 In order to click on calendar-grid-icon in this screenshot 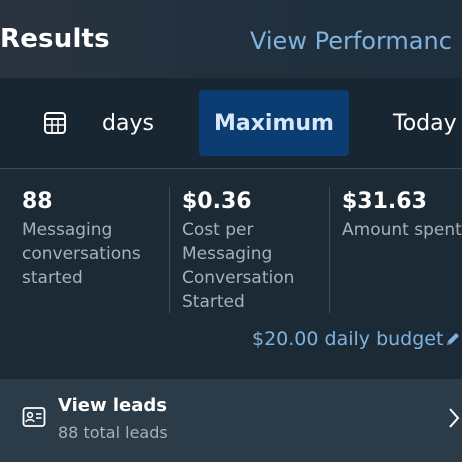, I will do `click(55, 123)`.